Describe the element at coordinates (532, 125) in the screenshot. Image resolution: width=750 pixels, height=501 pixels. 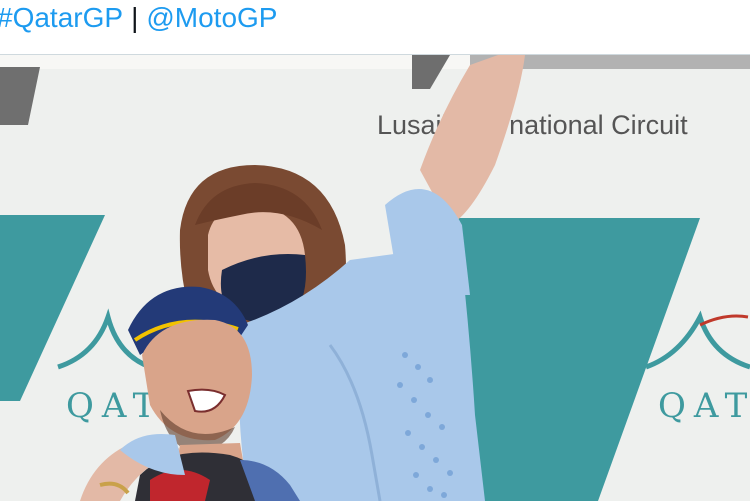
I see `backdrop-caption: Lusail International Circuit` at that location.